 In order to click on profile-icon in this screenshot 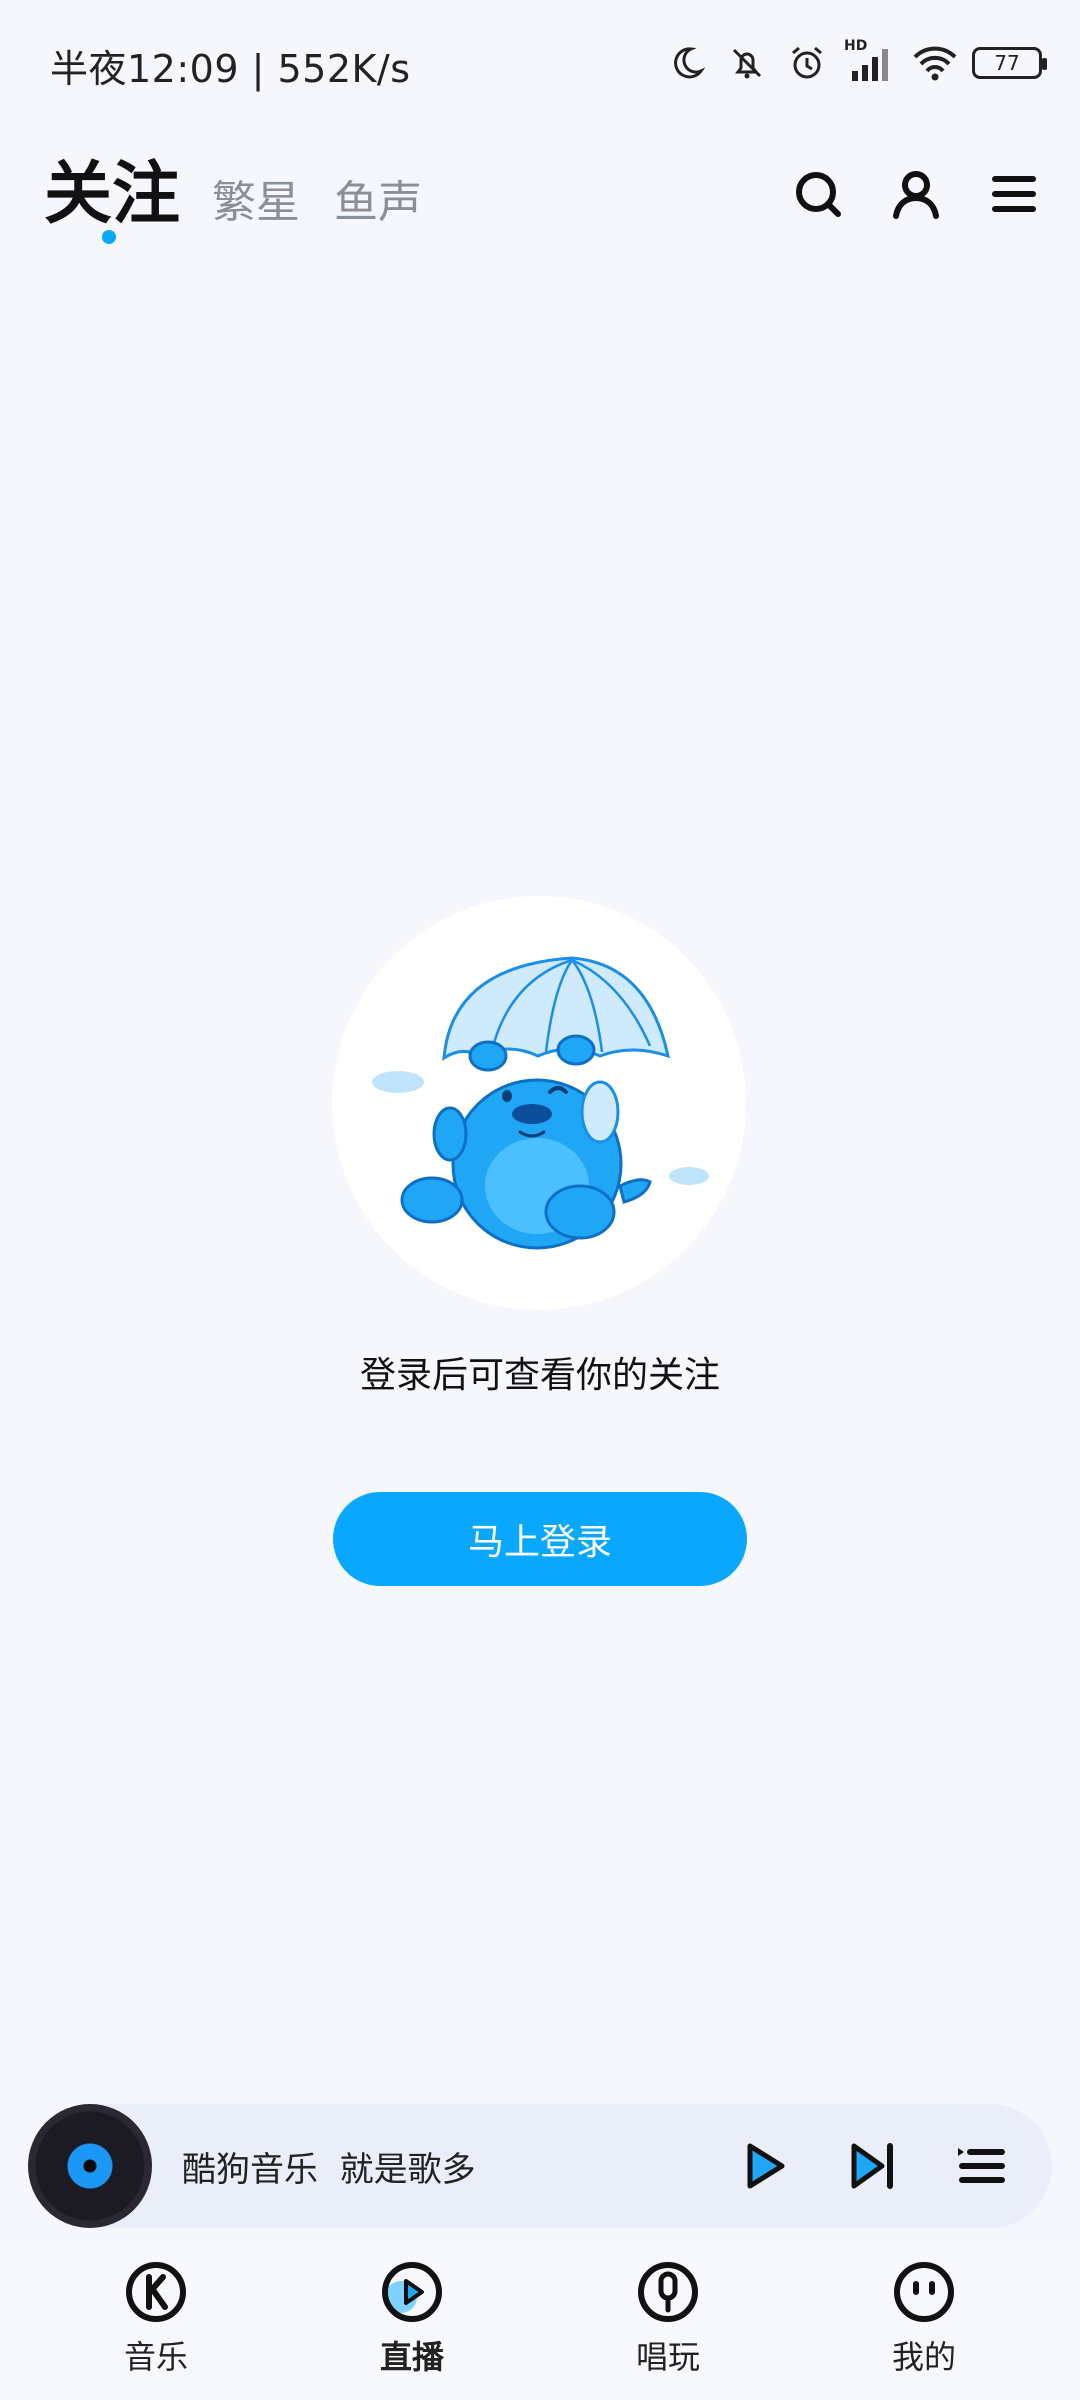, I will do `click(916, 194)`.